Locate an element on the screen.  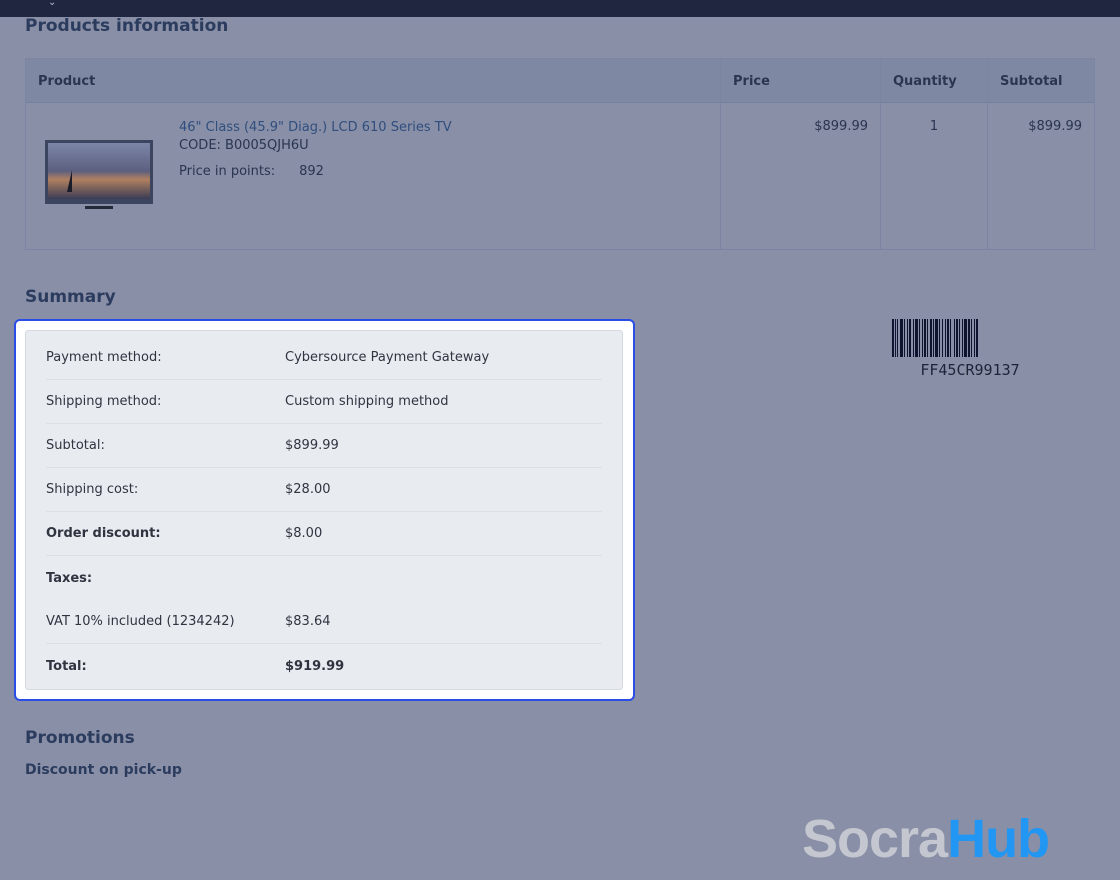
summary-value: $28.00 is located at coordinates (308, 489).